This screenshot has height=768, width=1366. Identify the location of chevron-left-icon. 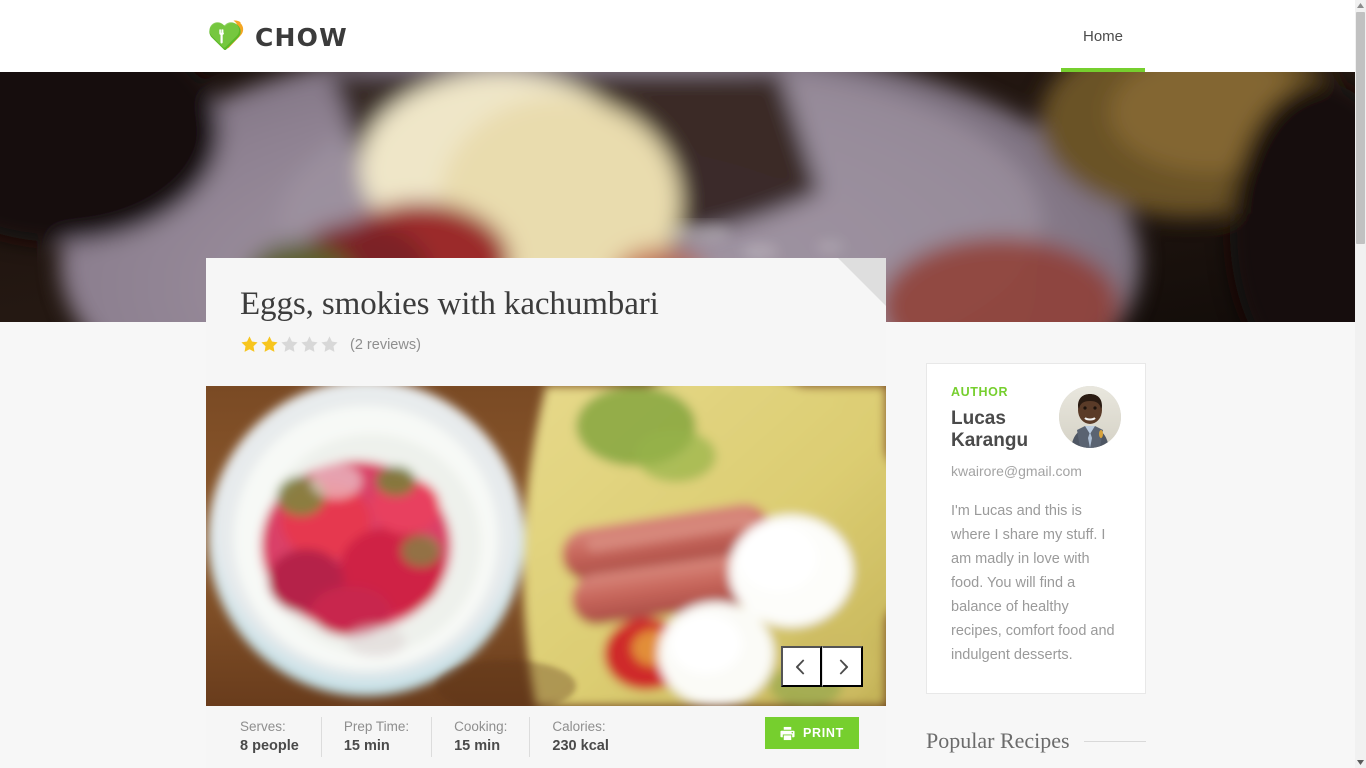
(801, 666).